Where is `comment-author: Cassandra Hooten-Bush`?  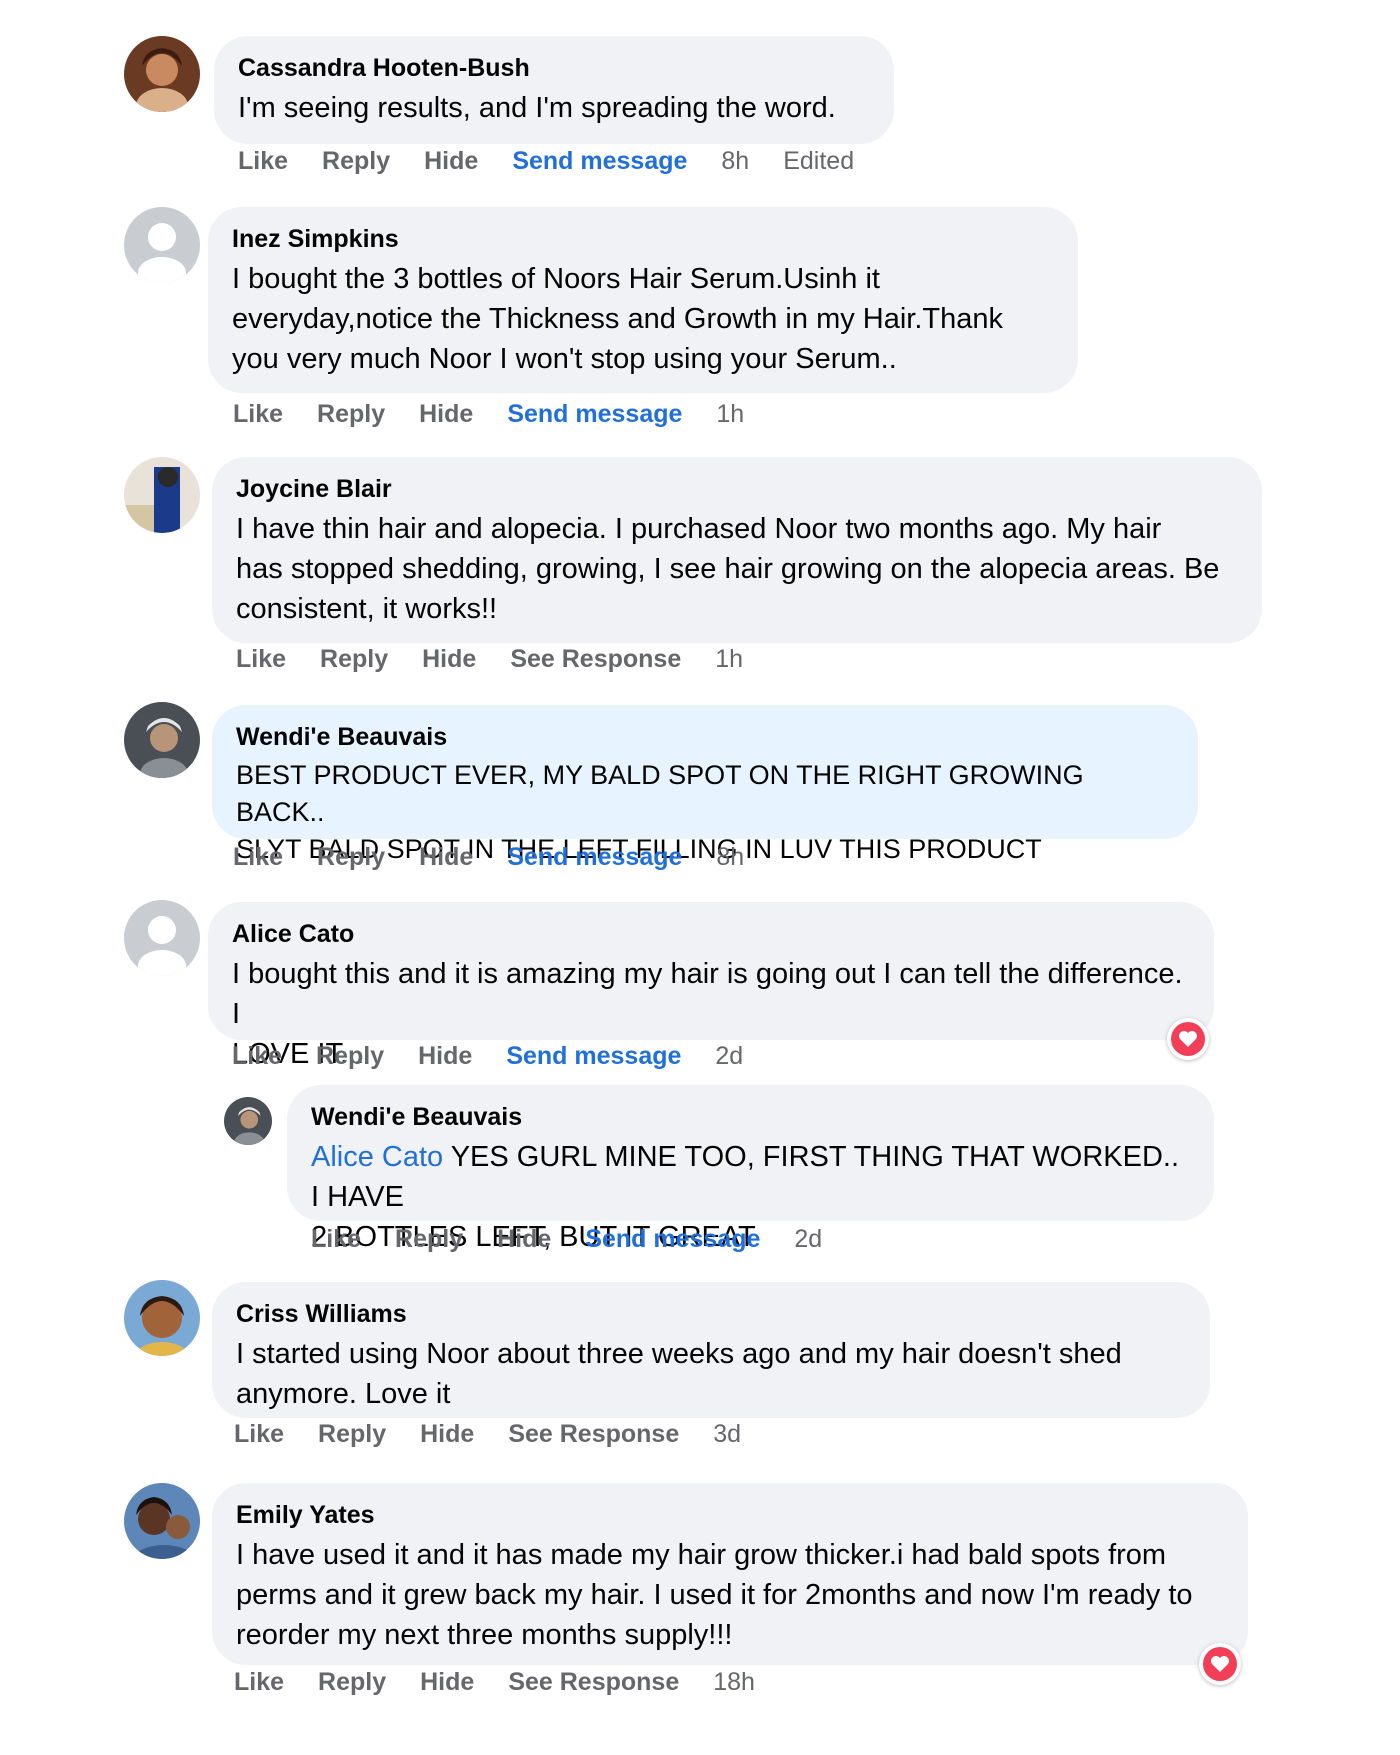 comment-author: Cassandra Hooten-Bush is located at coordinates (554, 68).